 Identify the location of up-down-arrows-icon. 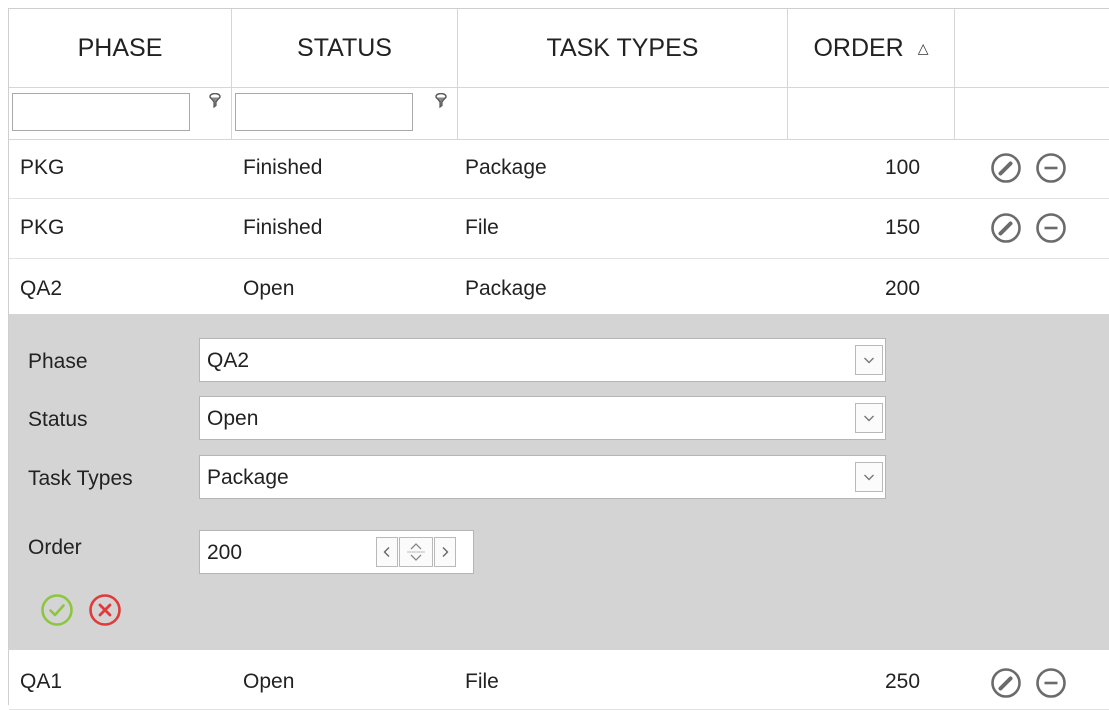
(416, 552).